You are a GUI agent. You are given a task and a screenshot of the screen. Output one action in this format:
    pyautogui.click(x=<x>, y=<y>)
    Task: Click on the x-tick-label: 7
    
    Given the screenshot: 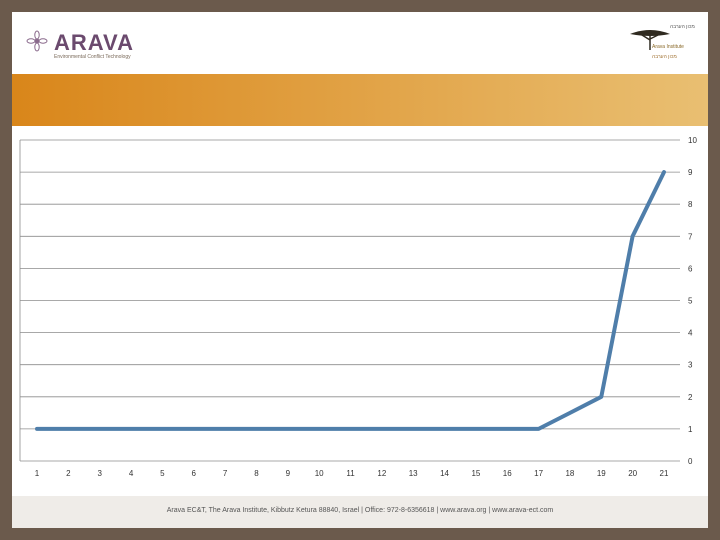 What is the action you would take?
    pyautogui.click(x=225, y=473)
    